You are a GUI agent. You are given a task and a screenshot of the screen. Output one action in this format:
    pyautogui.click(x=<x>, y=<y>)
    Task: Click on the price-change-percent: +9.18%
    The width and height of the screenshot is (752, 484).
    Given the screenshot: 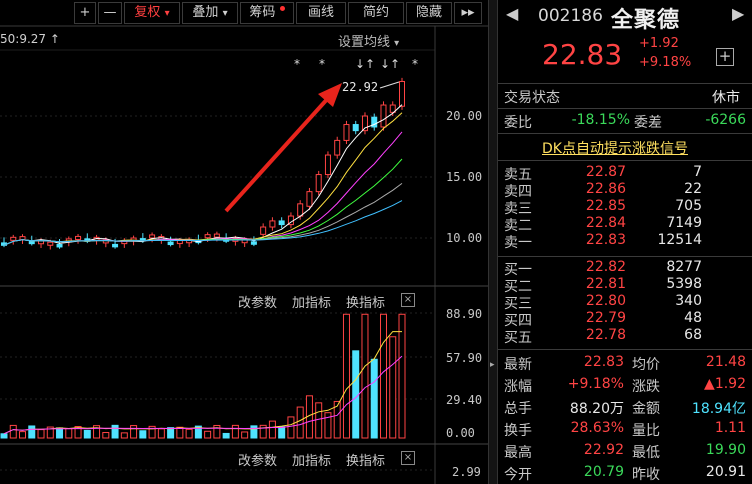 What is the action you would take?
    pyautogui.click(x=665, y=62)
    